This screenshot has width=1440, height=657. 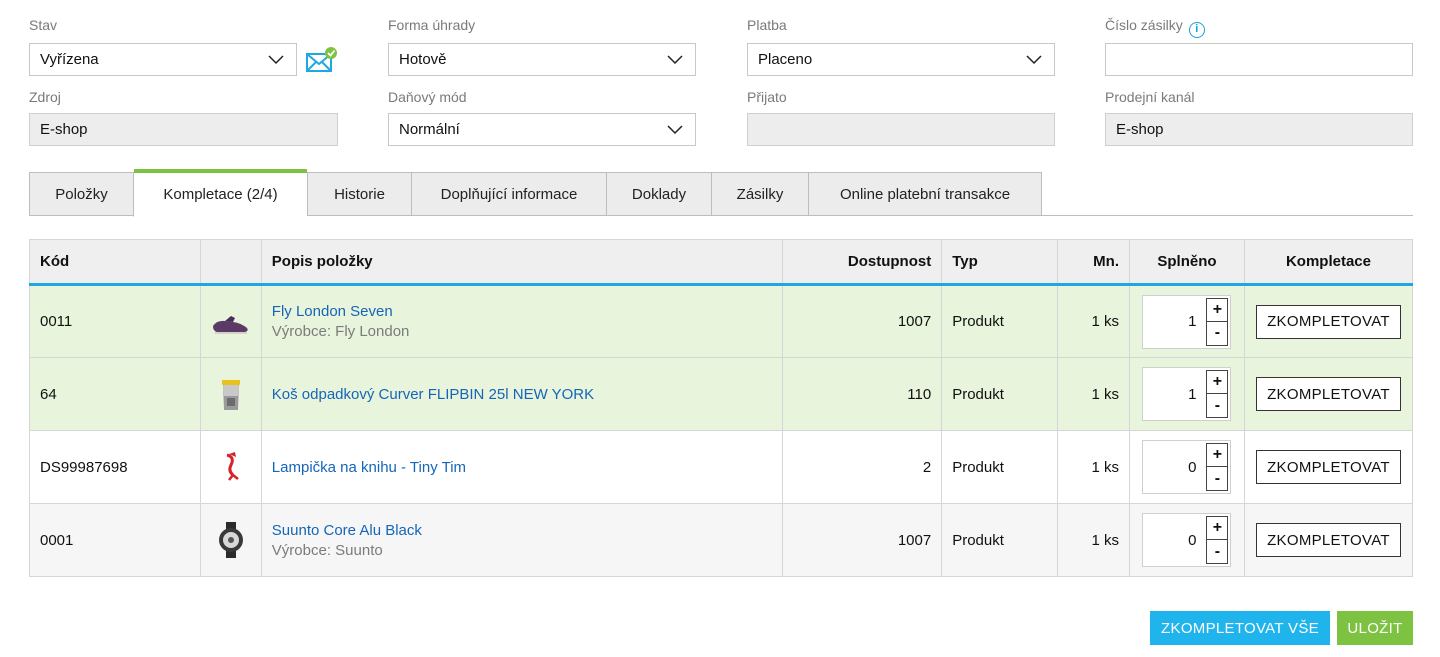 I want to click on col-popis: Popis položky, so click(x=522, y=262).